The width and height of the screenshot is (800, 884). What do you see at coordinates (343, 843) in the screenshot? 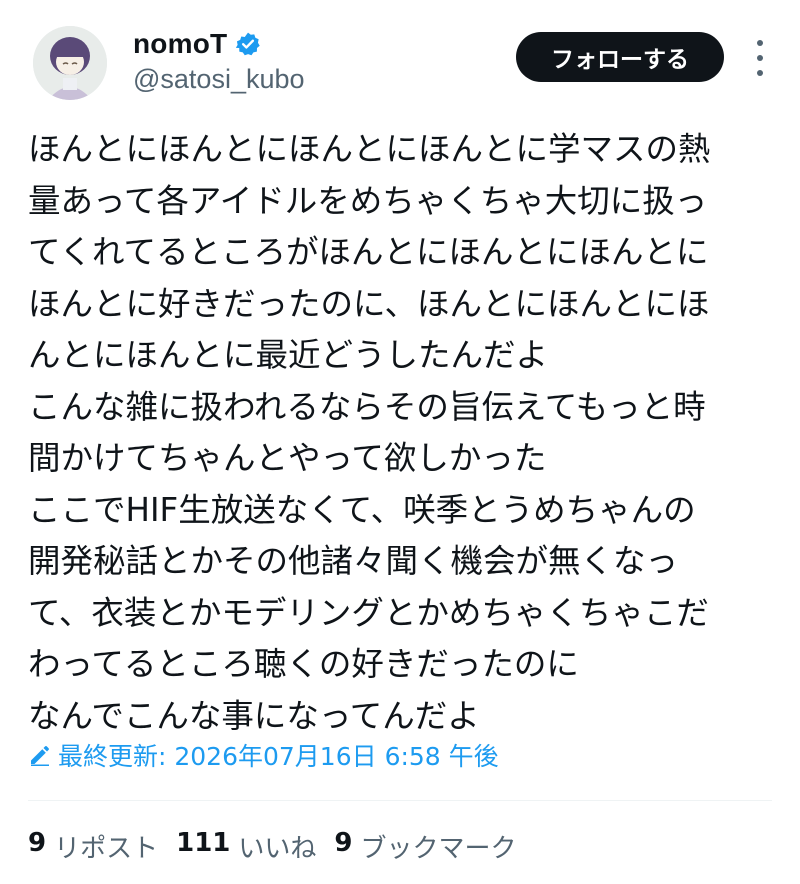
I see `bookmarks-count: 9` at bounding box center [343, 843].